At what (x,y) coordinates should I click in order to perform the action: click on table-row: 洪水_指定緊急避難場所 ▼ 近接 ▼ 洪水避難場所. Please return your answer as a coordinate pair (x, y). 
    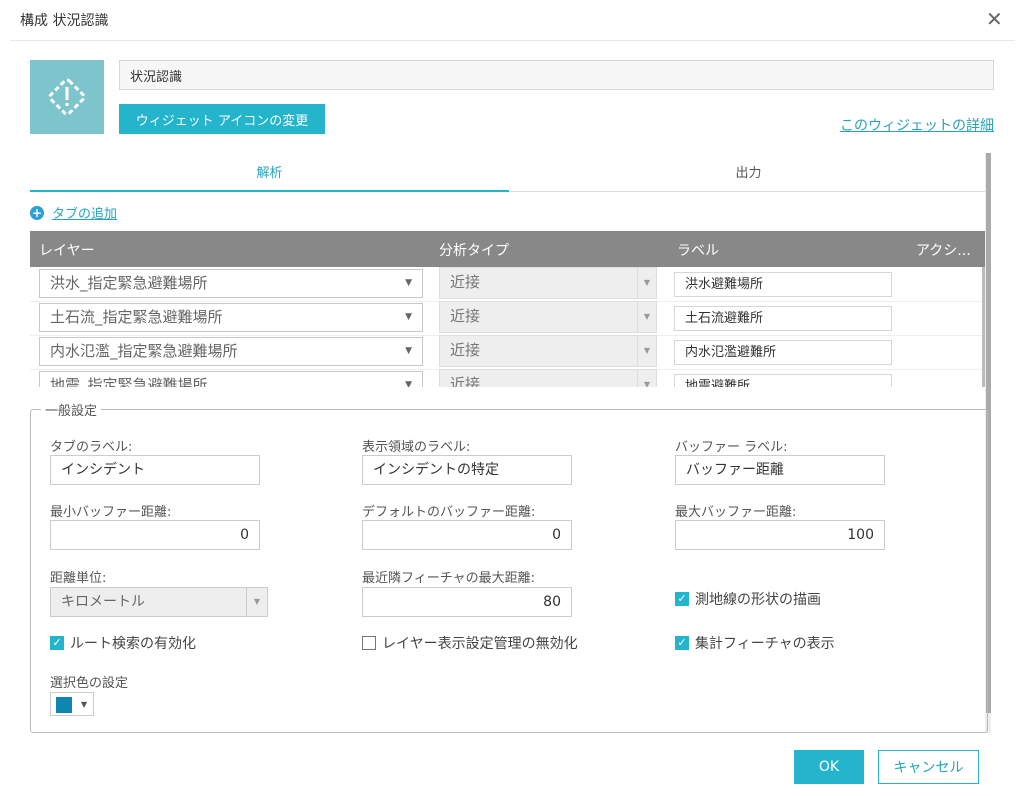
    Looking at the image, I should click on (509, 284).